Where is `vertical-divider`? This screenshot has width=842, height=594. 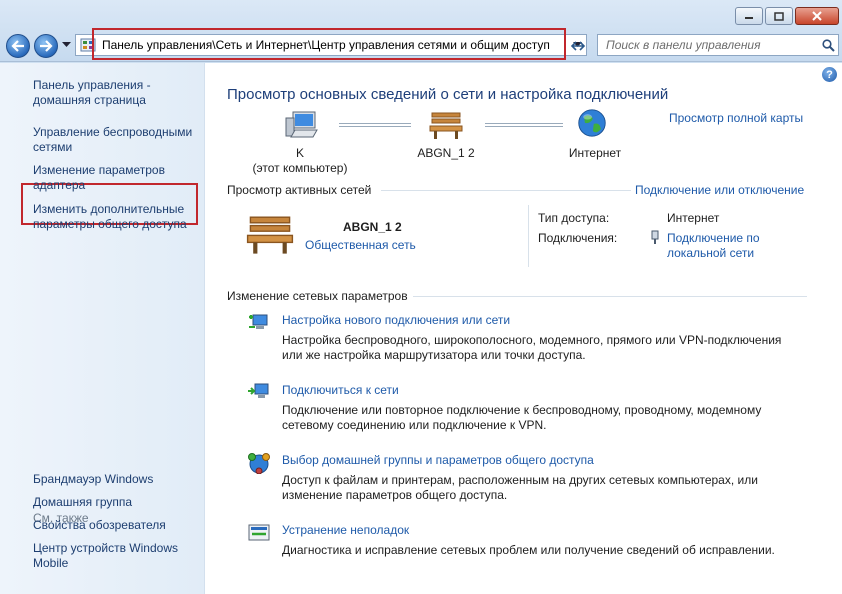
vertical-divider is located at coordinates (528, 236).